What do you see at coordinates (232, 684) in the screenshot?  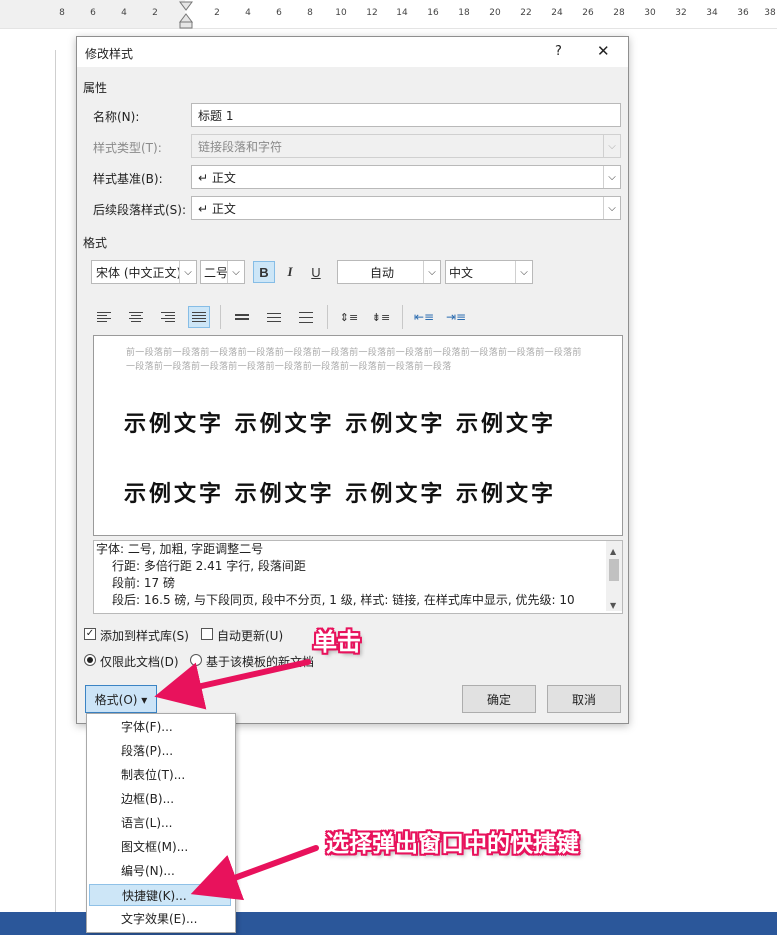 I see `arrow-to-format-button` at bounding box center [232, 684].